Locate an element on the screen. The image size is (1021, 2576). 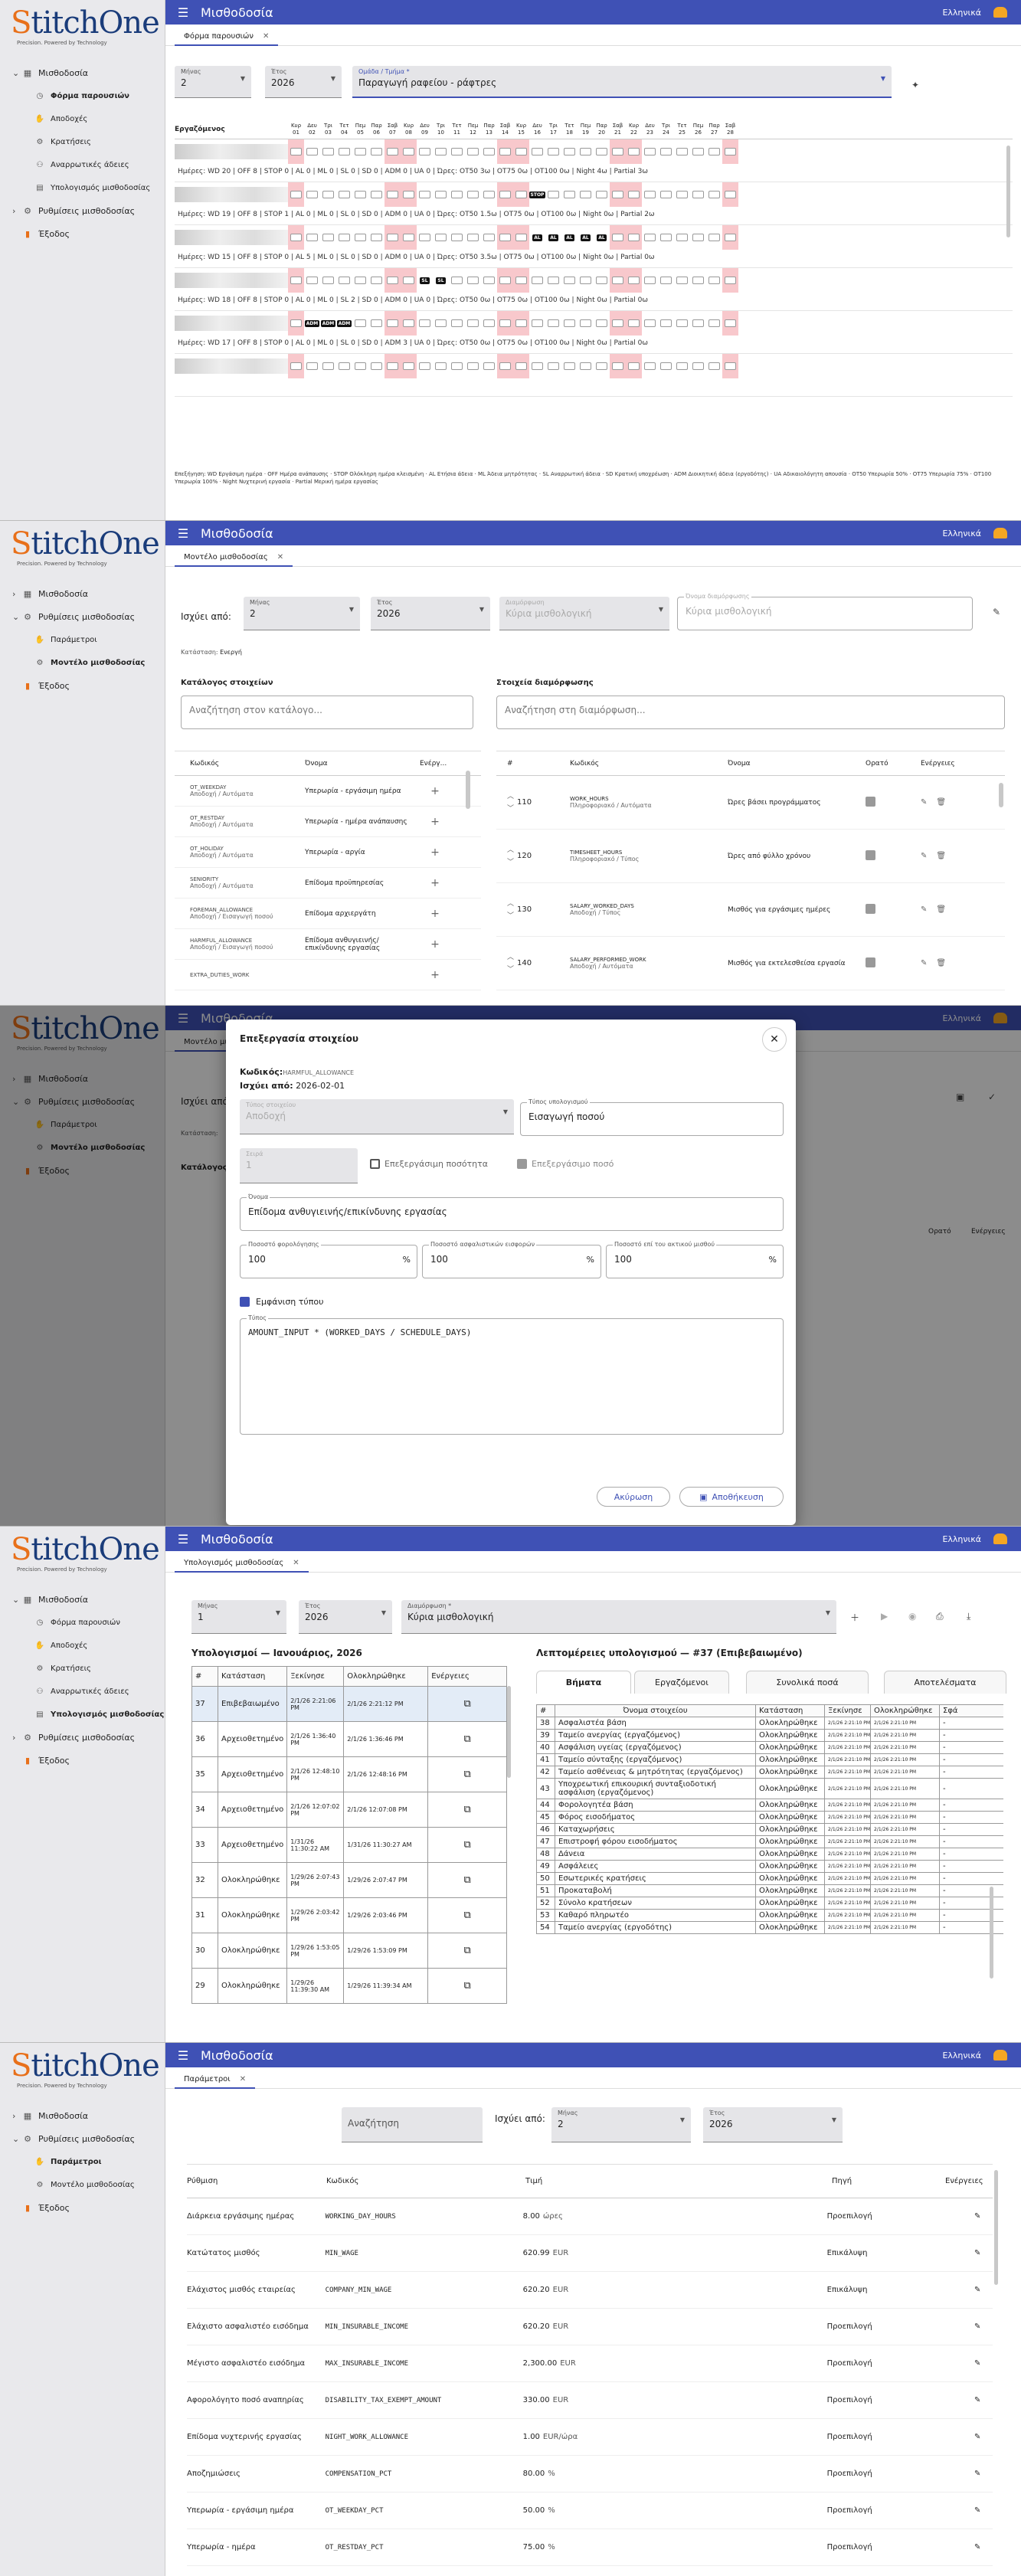
nav-payroll: › ▦ Μισθοδοσία is located at coordinates (83, 2115).